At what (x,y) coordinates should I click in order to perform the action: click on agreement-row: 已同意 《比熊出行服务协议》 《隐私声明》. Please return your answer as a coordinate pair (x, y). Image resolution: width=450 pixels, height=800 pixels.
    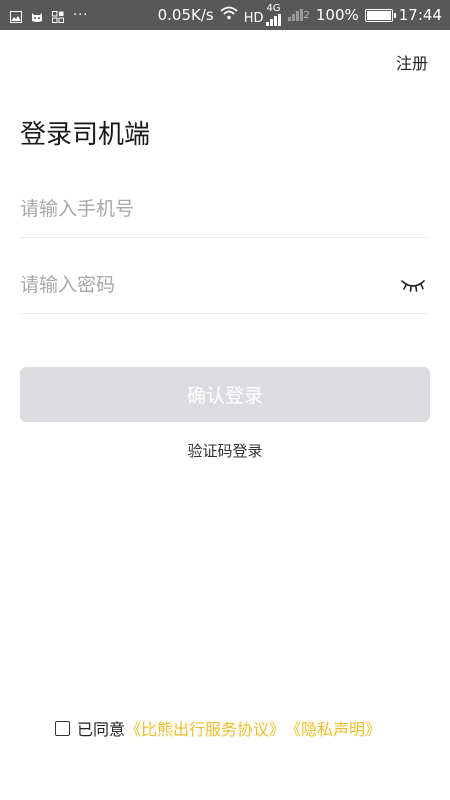
    Looking at the image, I should click on (218, 728).